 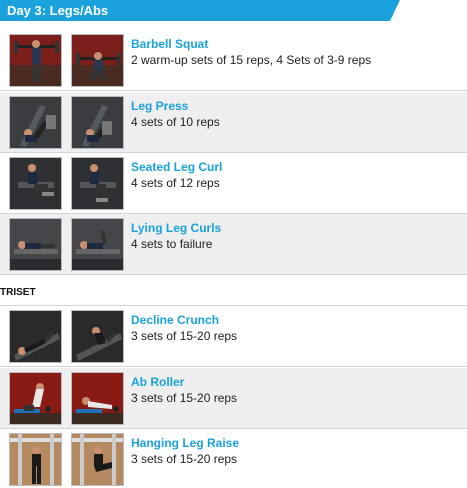 I want to click on exercise-name-link: Ab Roller, so click(x=157, y=382).